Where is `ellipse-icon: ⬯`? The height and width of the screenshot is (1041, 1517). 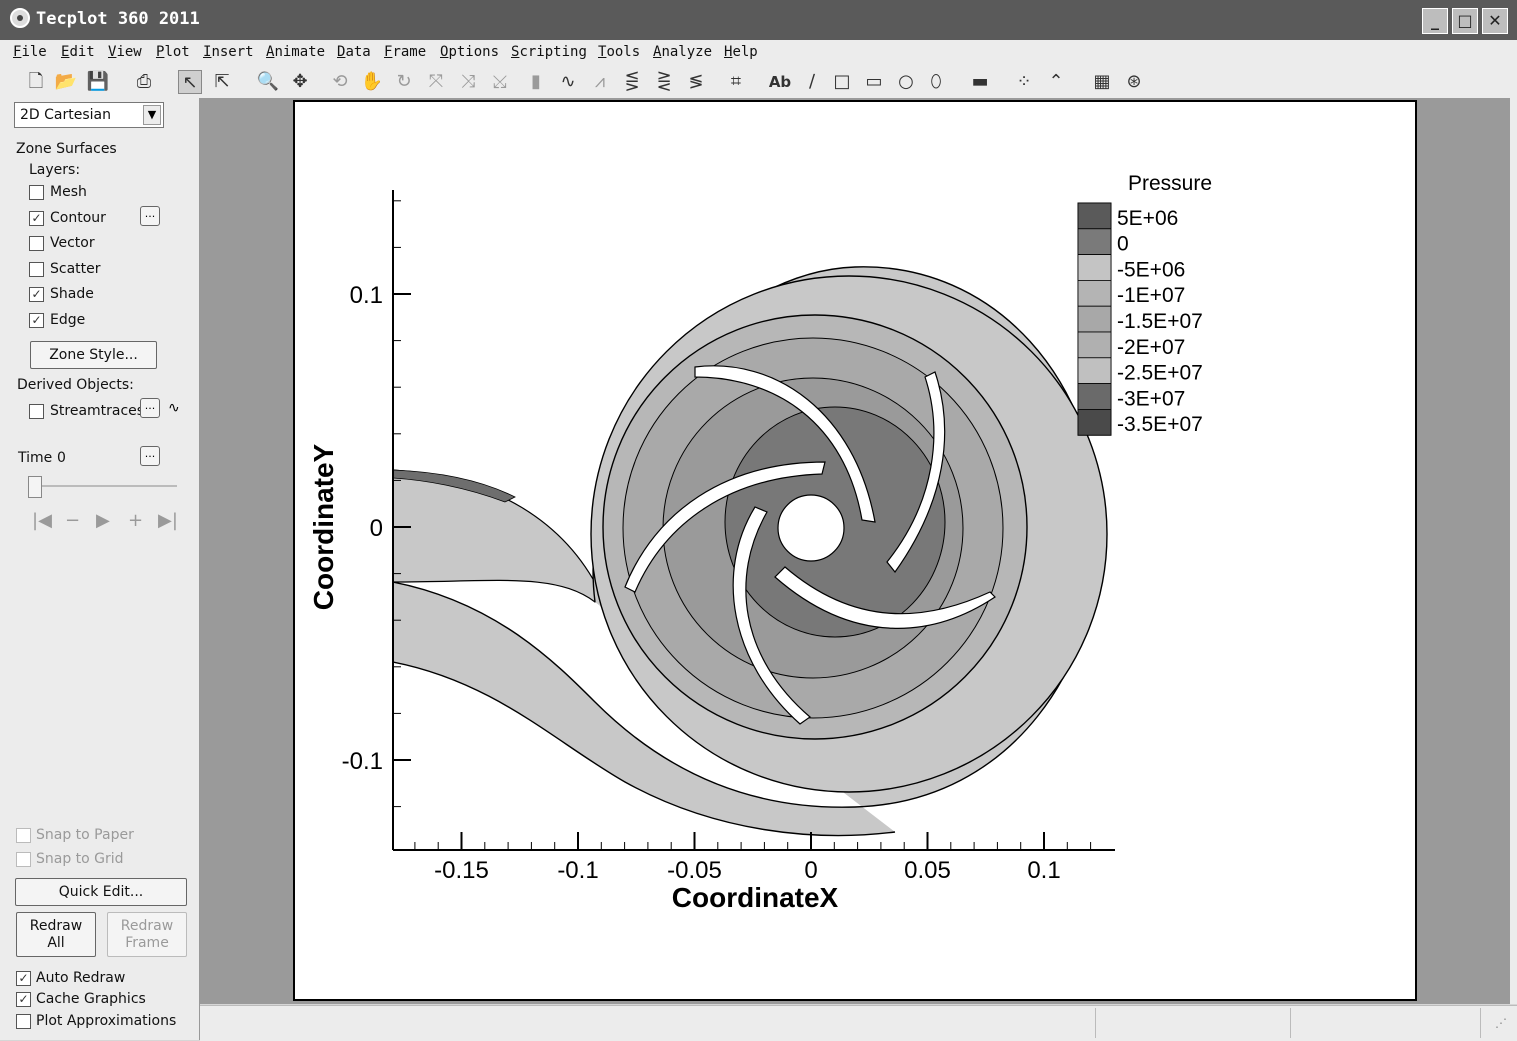
ellipse-icon: ⬯ is located at coordinates (936, 82).